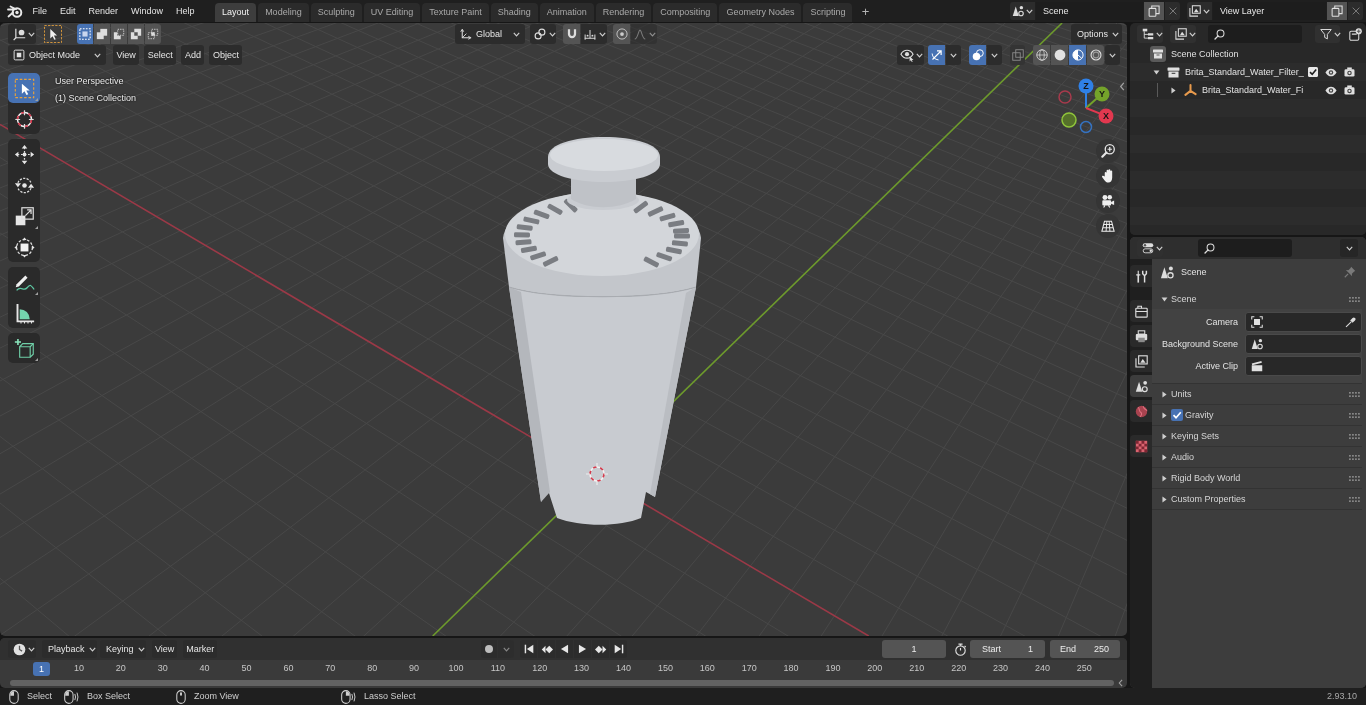  What do you see at coordinates (1303, 344) in the screenshot?
I see `background-scene-field` at bounding box center [1303, 344].